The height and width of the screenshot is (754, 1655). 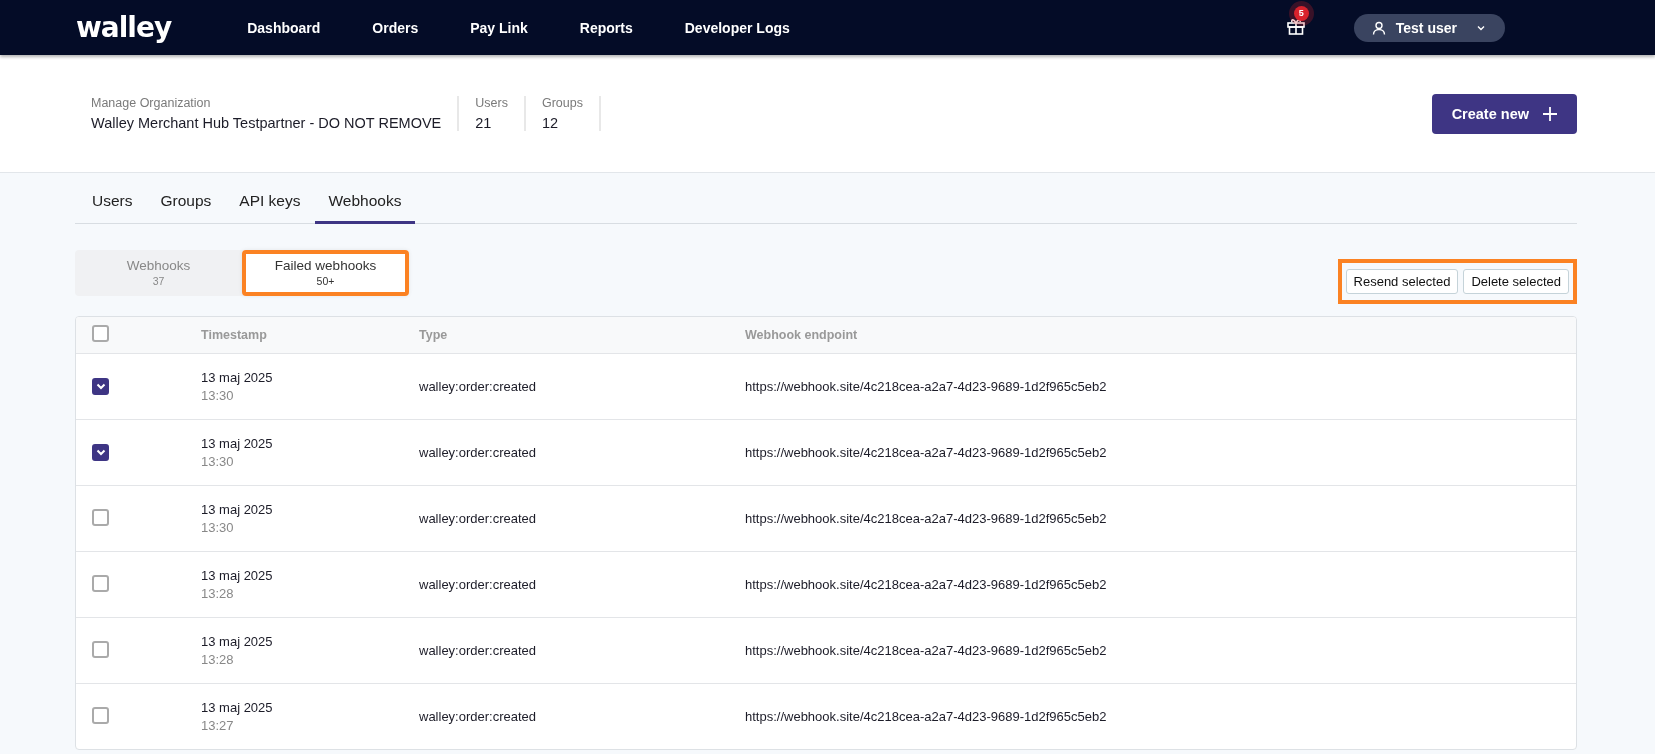 I want to click on column-header: Timestamp, so click(x=234, y=335).